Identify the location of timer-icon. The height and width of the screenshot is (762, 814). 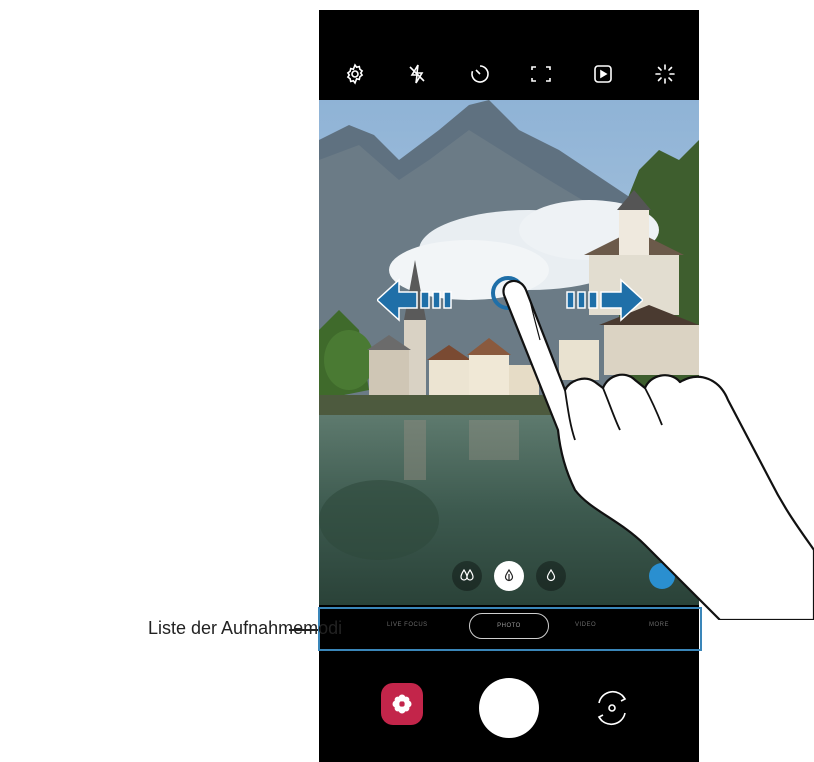
(480, 74).